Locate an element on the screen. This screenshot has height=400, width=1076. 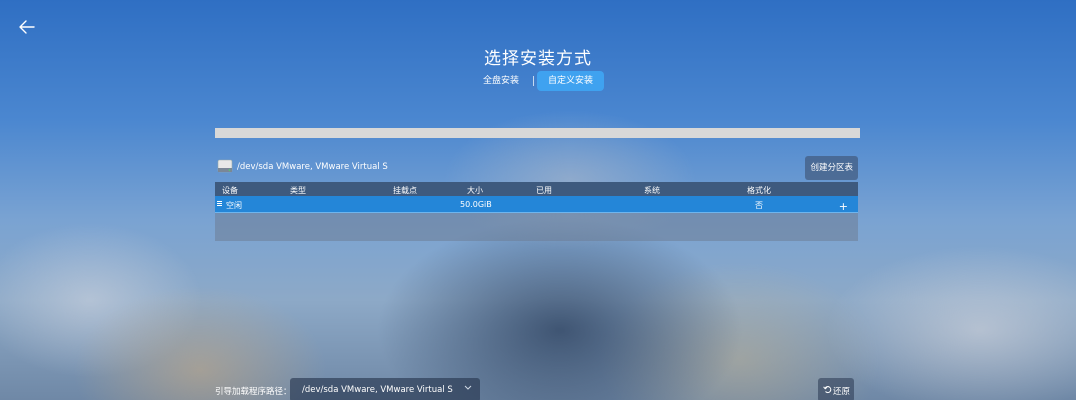
cell-device: 空闲 is located at coordinates (234, 205).